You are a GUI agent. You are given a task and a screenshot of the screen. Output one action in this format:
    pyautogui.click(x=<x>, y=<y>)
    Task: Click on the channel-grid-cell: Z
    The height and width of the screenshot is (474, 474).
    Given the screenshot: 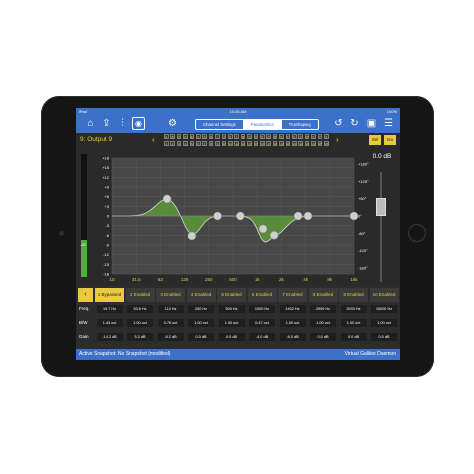 What is the action you would take?
    pyautogui.click(x=326, y=136)
    